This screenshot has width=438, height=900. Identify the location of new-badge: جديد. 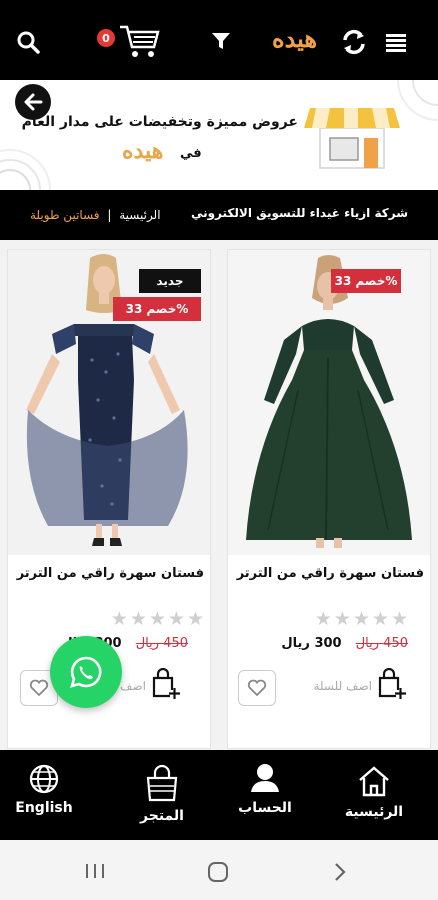
(170, 281).